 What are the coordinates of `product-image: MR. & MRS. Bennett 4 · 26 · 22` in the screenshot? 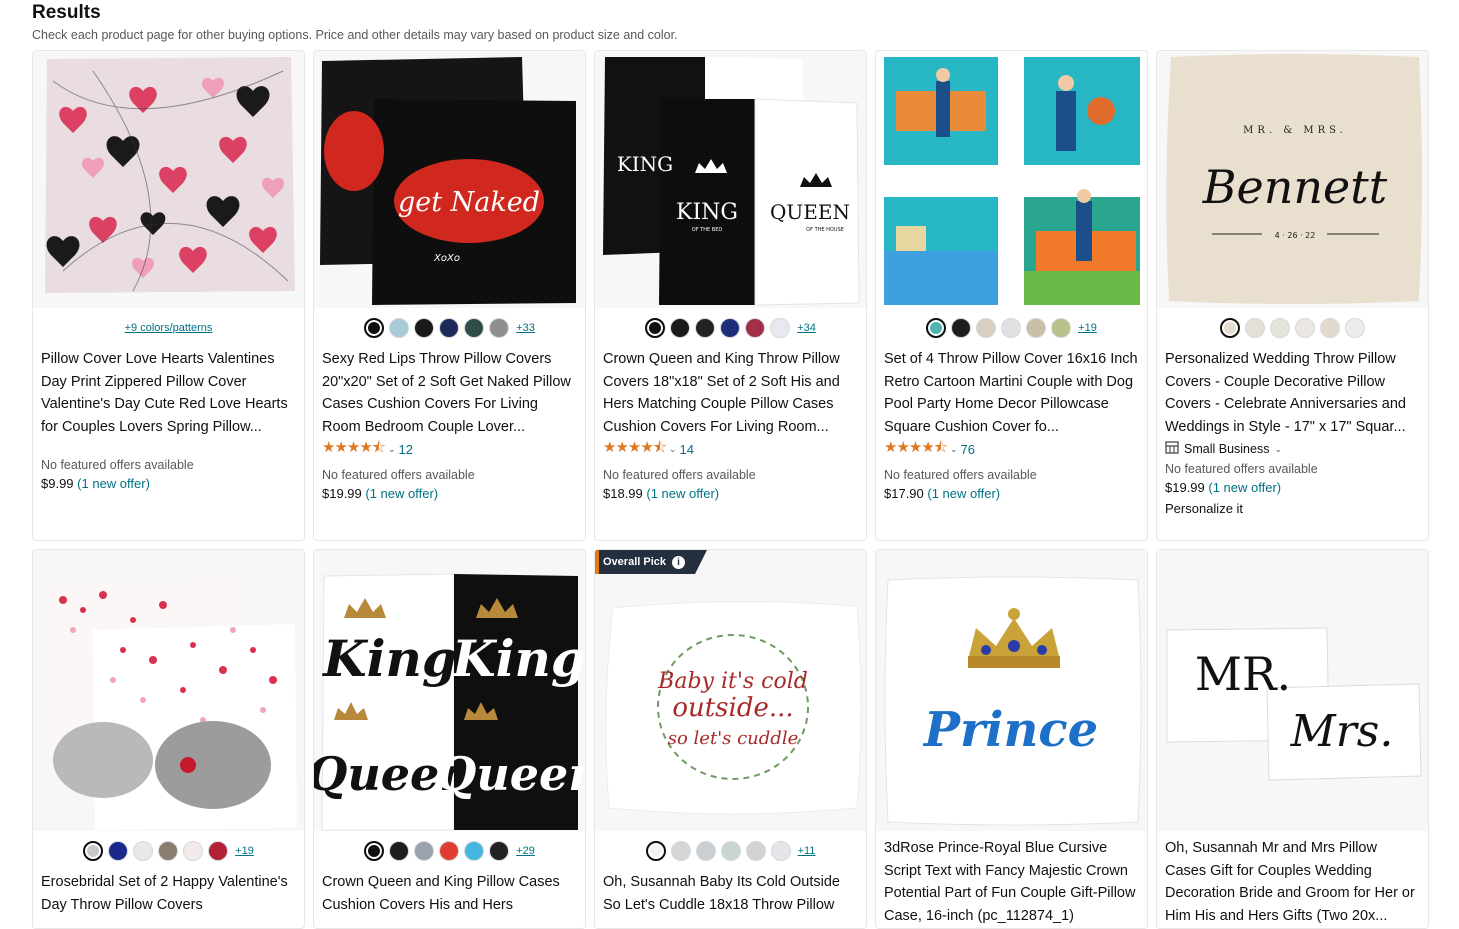 It's located at (1292, 179).